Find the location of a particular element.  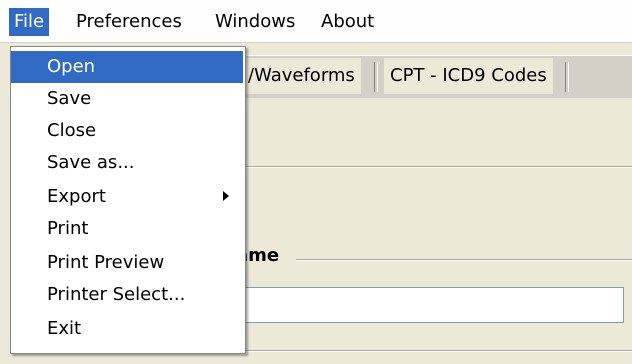

menu-preferences: Preferences is located at coordinates (129, 22).